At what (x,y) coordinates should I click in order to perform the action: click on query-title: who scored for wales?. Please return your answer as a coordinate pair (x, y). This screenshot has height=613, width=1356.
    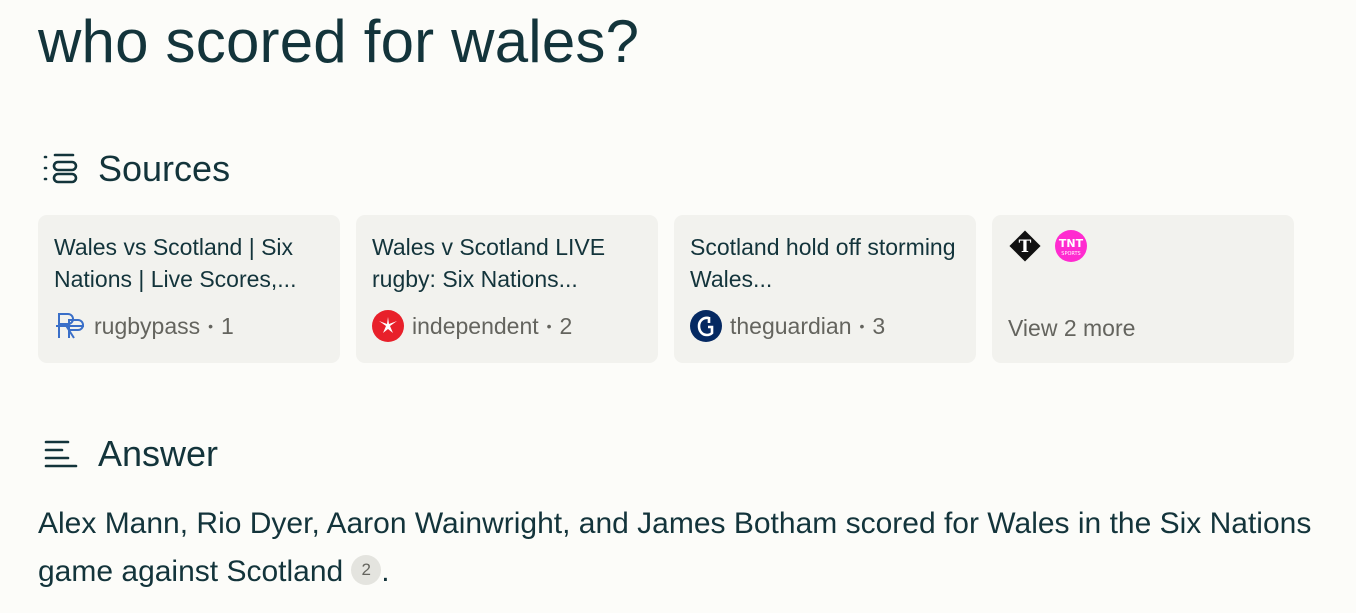
    Looking at the image, I should click on (339, 41).